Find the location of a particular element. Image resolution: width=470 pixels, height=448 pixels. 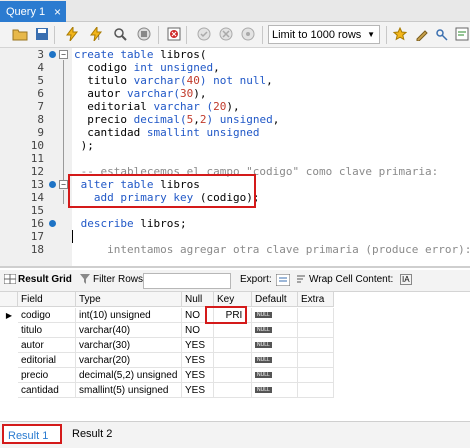

wrap-icon is located at coordinates (462, 34).